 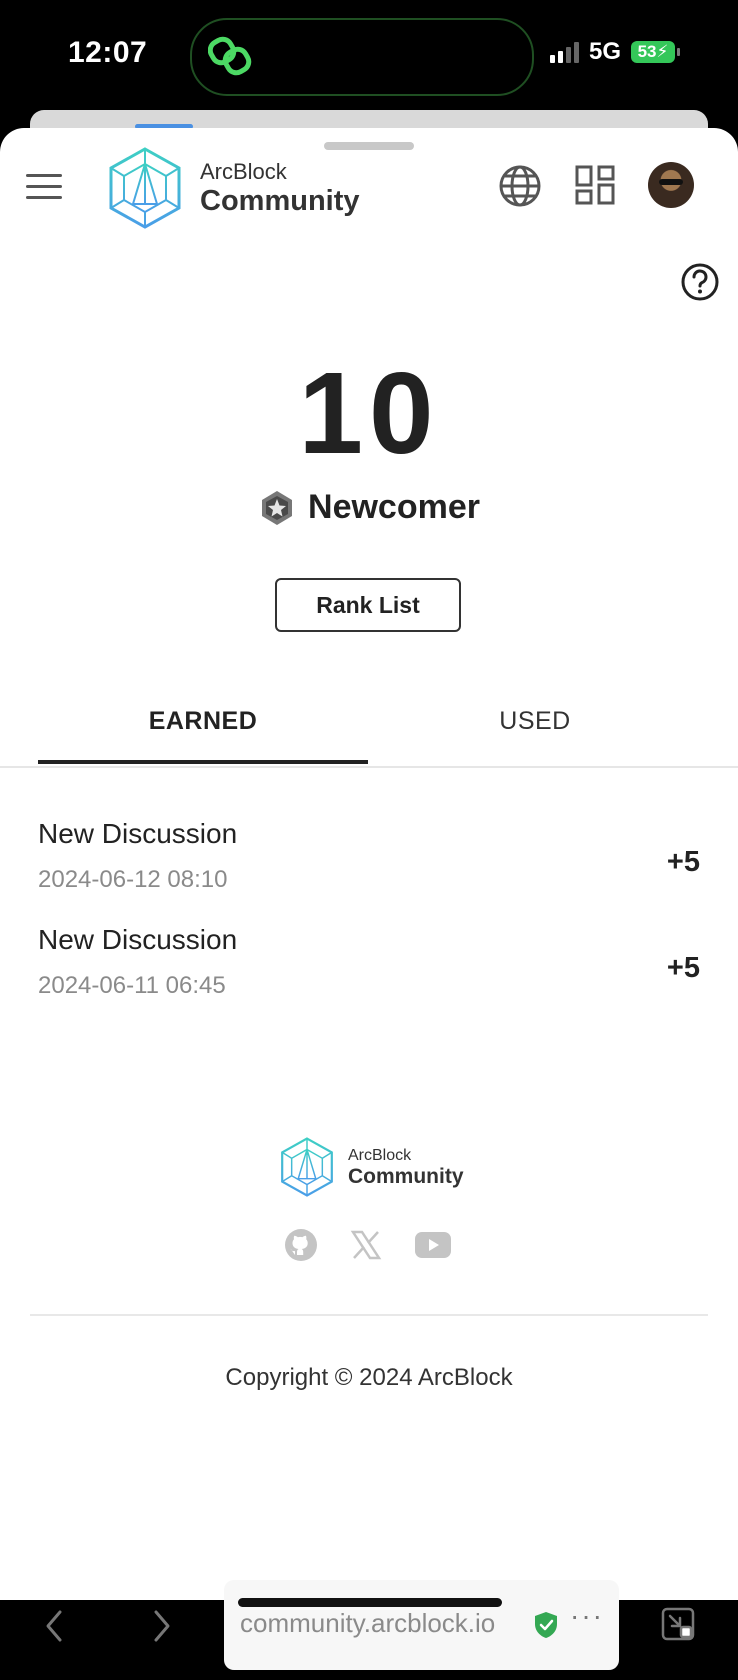 I want to click on x-icon, so click(x=366, y=1245).